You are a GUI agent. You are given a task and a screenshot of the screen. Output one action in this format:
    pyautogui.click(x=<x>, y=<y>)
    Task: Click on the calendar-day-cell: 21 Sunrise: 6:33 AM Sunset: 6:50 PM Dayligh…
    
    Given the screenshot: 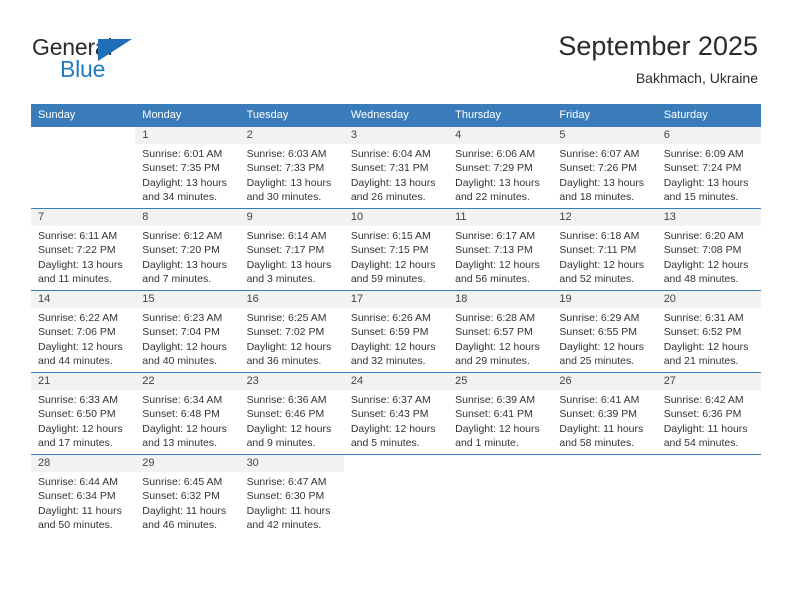 What is the action you would take?
    pyautogui.click(x=83, y=413)
    